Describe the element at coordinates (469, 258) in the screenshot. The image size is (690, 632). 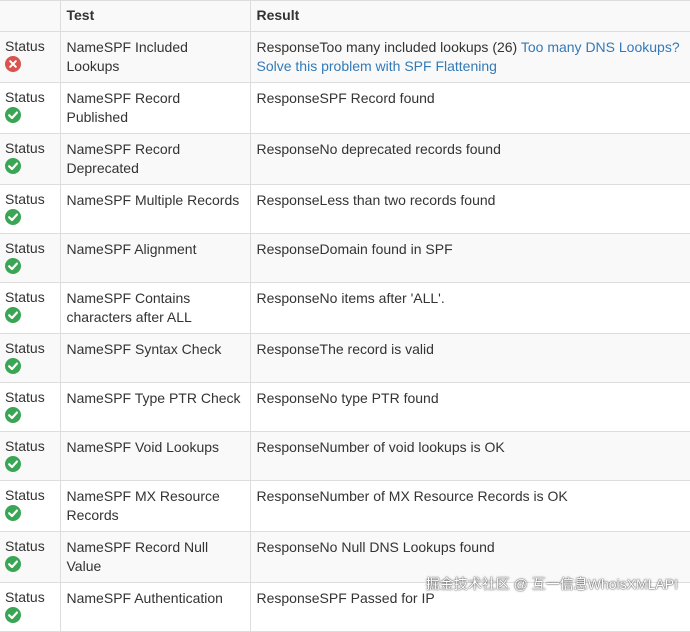
I see `result-cell: ResponseDomain found in SPF` at that location.